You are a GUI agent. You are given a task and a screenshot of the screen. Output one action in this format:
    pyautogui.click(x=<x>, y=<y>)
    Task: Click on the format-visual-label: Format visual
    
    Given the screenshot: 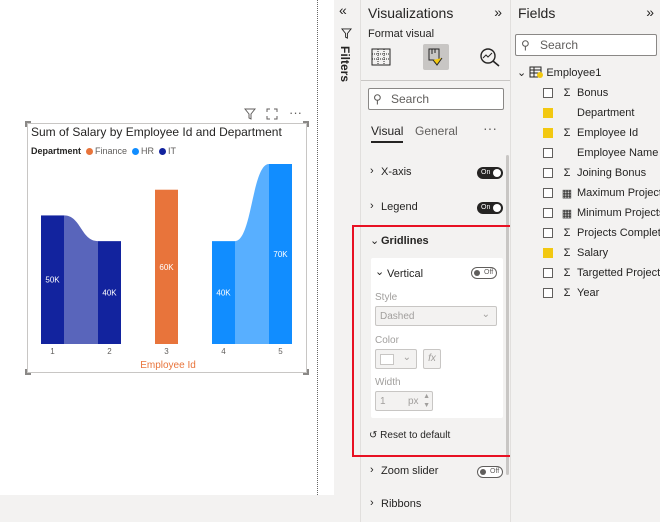 What is the action you would take?
    pyautogui.click(x=401, y=34)
    